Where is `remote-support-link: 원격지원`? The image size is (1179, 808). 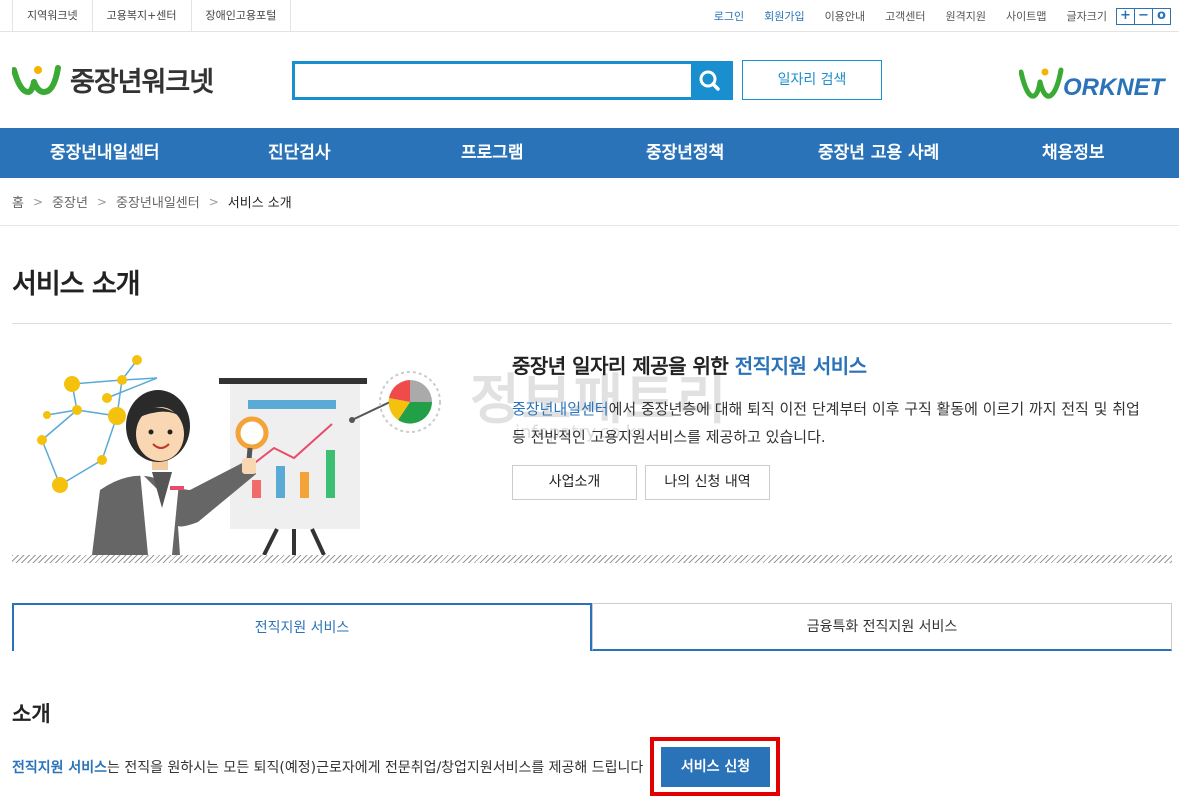
remote-support-link: 원격지원 is located at coordinates (966, 16).